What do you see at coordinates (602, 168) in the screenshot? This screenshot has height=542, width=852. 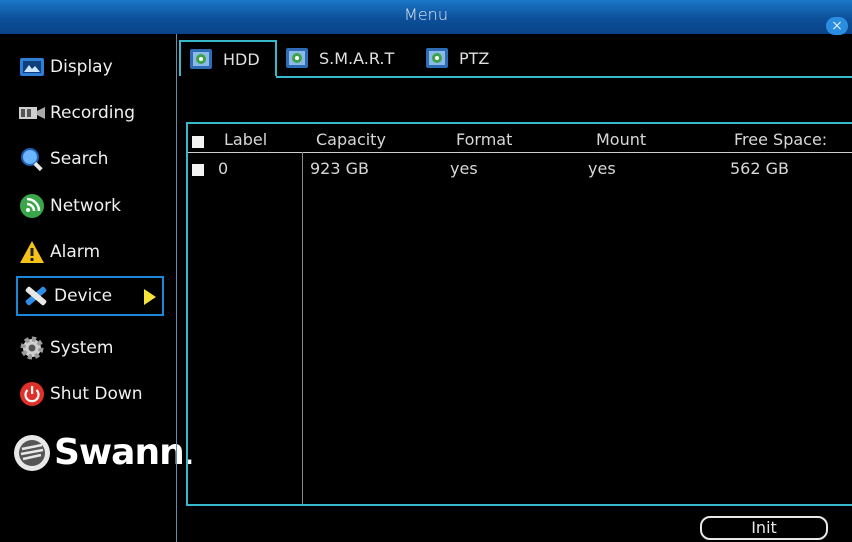 I see `cell-mount: yes` at bounding box center [602, 168].